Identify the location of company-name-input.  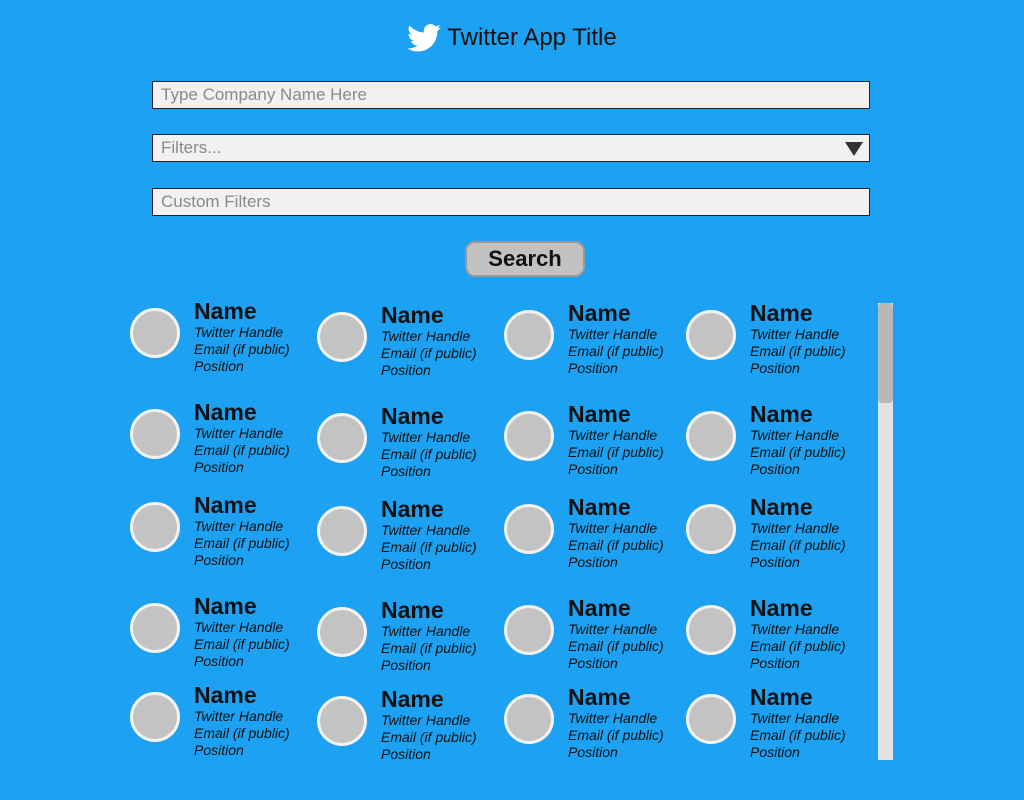
(511, 95).